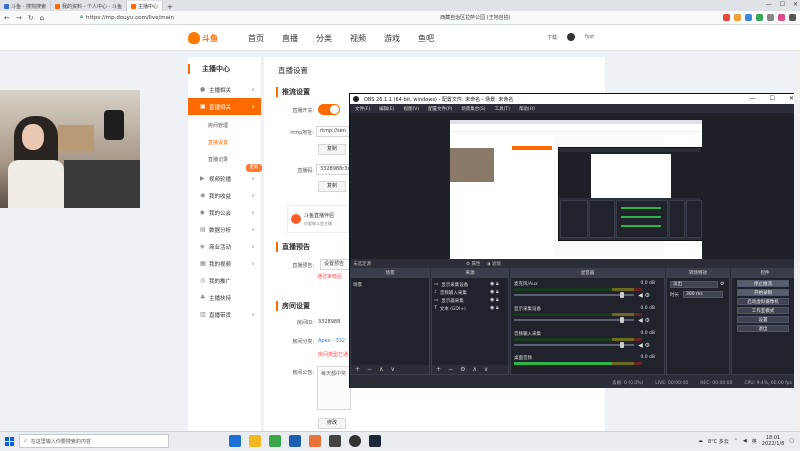 The width and height of the screenshot is (800, 451). Describe the element at coordinates (224, 263) in the screenshot. I see `sidebar-item-myvideo: ▦ 我的视频 ∨` at that location.